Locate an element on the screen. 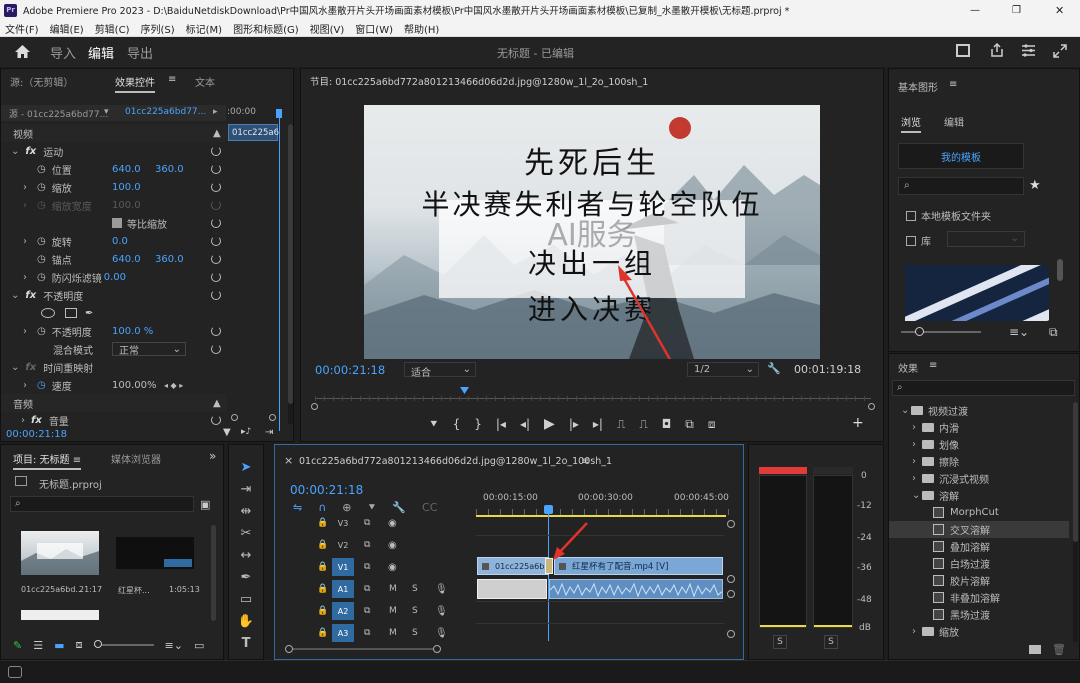  new-bin-icon: ▭ is located at coordinates (199, 645).